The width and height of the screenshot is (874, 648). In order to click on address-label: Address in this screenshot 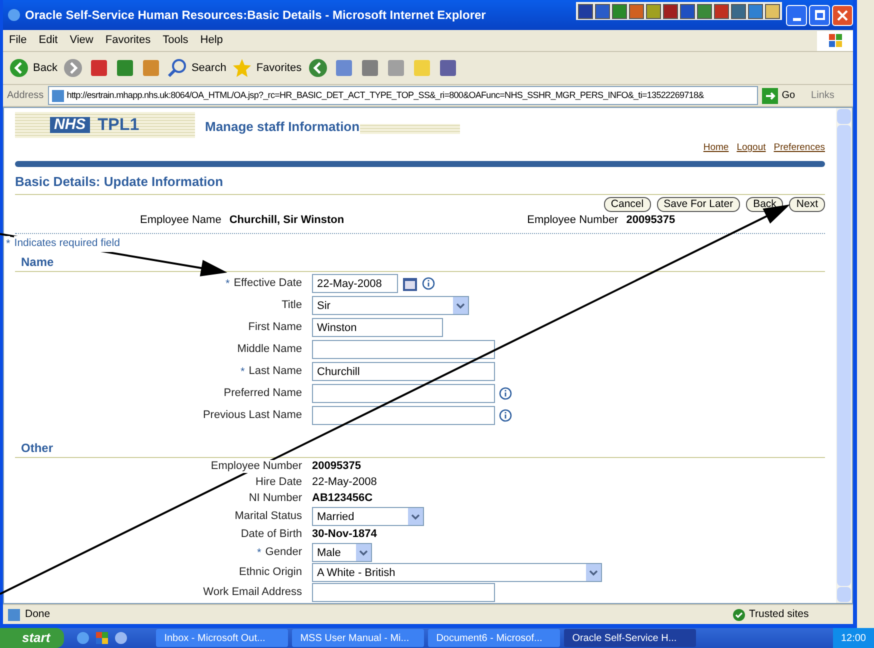, I will do `click(25, 96)`.